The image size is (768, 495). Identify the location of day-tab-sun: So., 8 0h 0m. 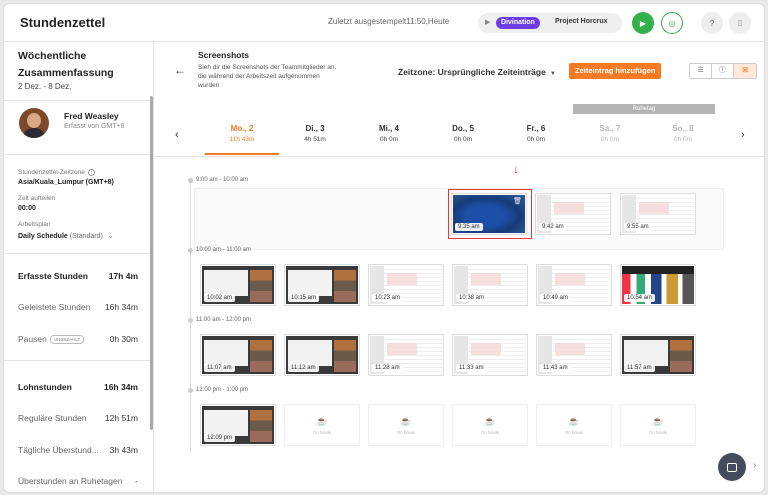
(683, 133).